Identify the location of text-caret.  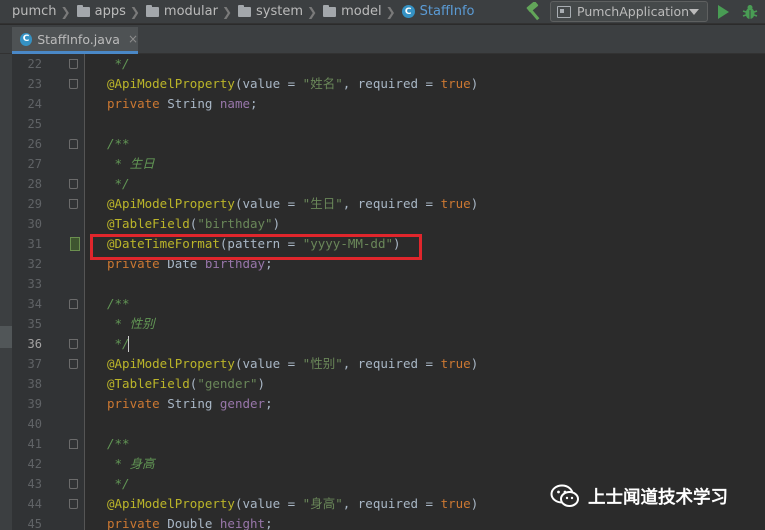
(128, 344).